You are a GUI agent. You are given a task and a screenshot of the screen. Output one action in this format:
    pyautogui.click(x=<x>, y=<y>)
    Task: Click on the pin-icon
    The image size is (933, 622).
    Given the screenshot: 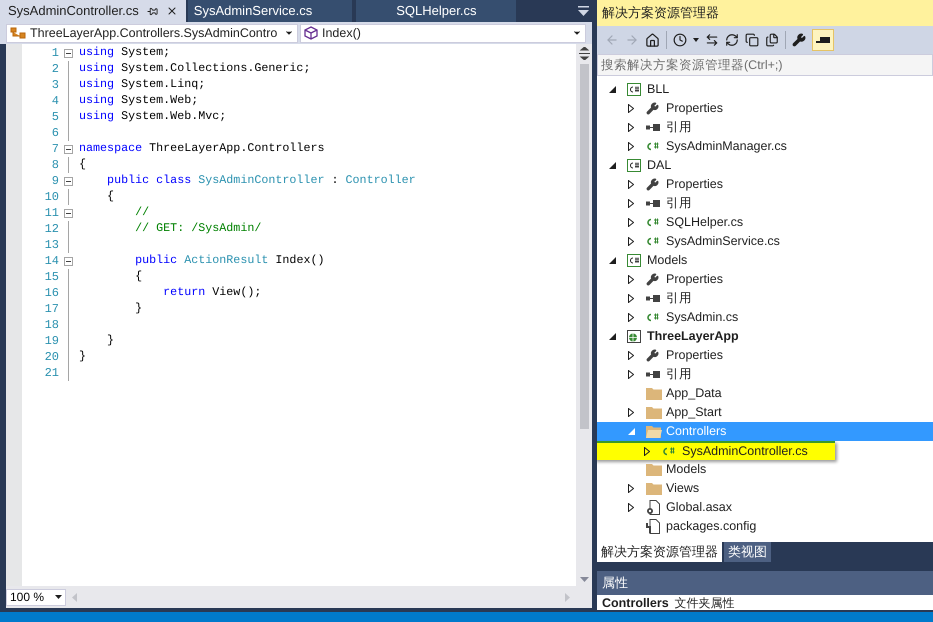 What is the action you would take?
    pyautogui.click(x=152, y=11)
    